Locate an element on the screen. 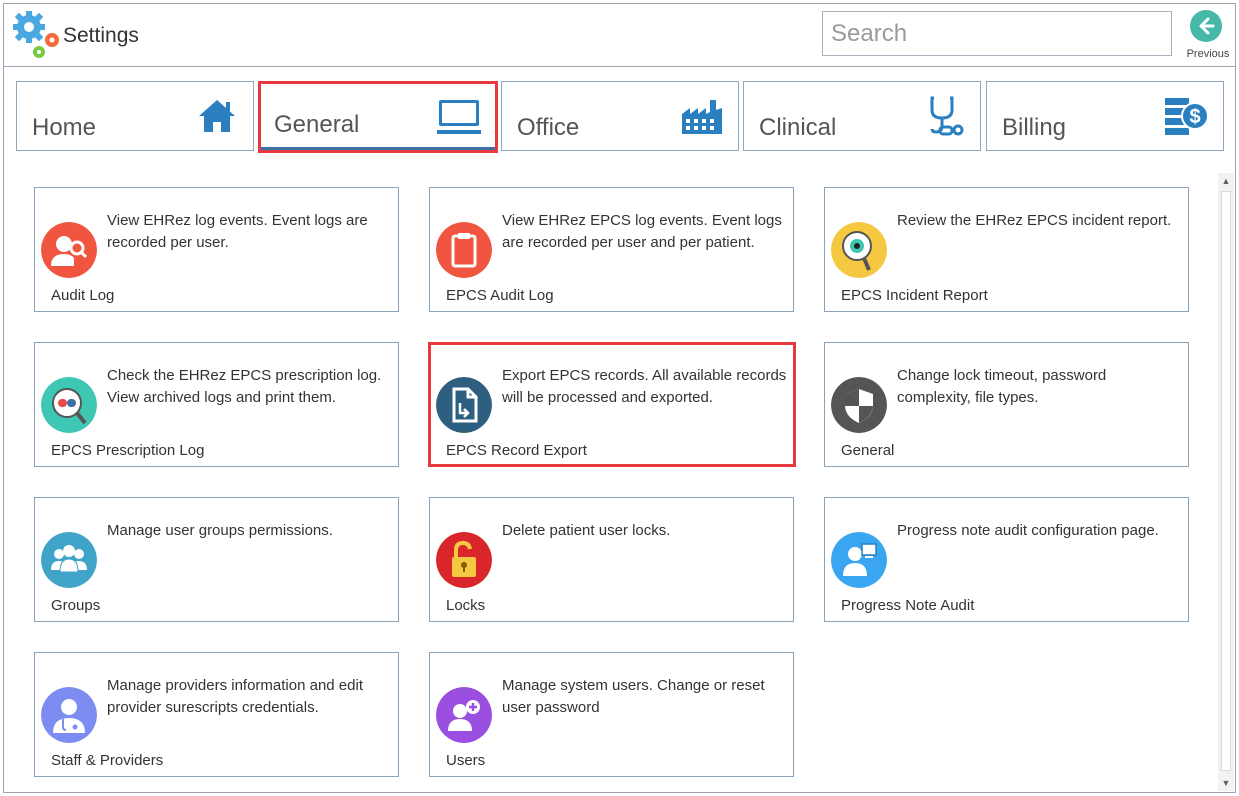 The height and width of the screenshot is (796, 1239). card-locks: Delete patient user locks. Locks is located at coordinates (611, 559).